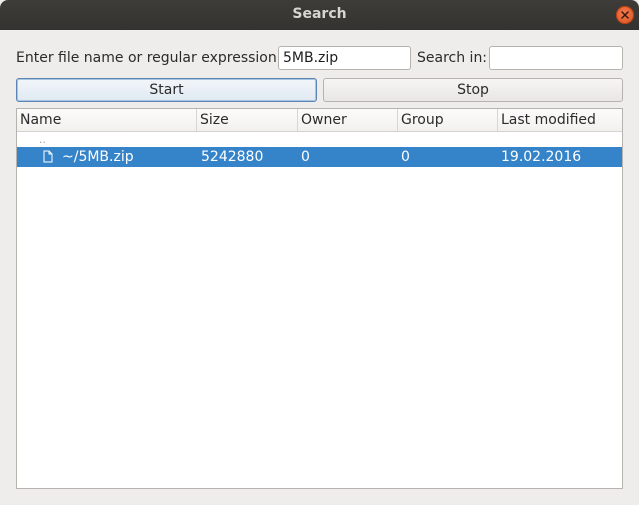  I want to click on row-last-modified: 19.02.2016, so click(541, 157).